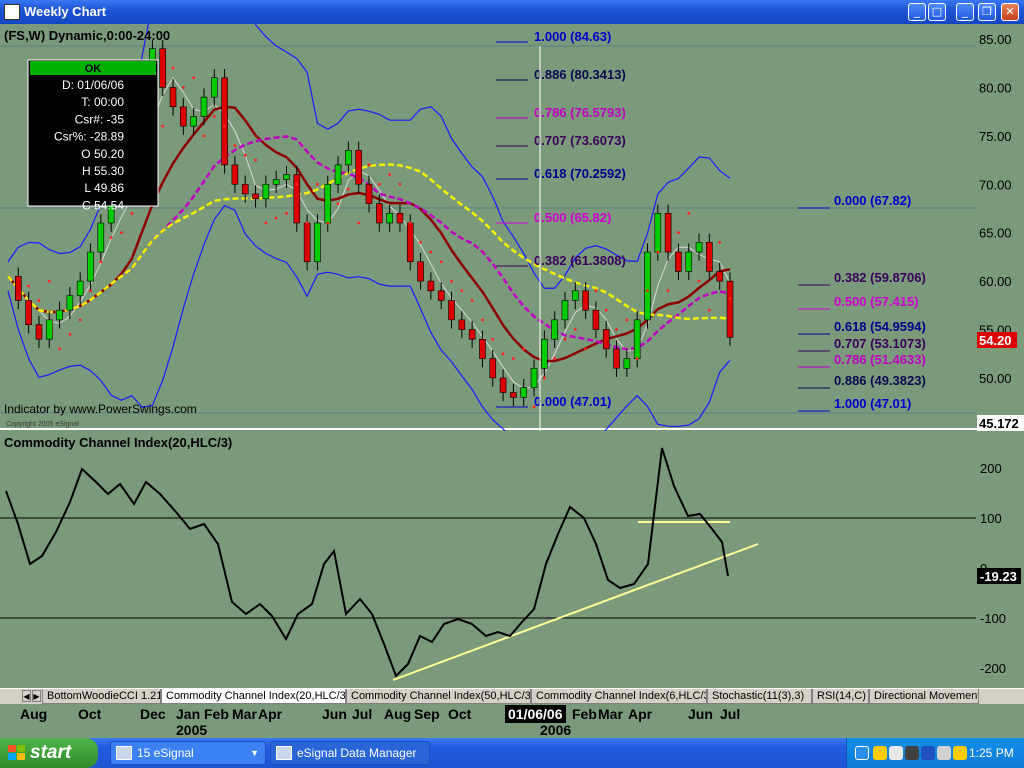 The width and height of the screenshot is (1024, 768). What do you see at coordinates (912, 753) in the screenshot?
I see `printer-icon` at bounding box center [912, 753].